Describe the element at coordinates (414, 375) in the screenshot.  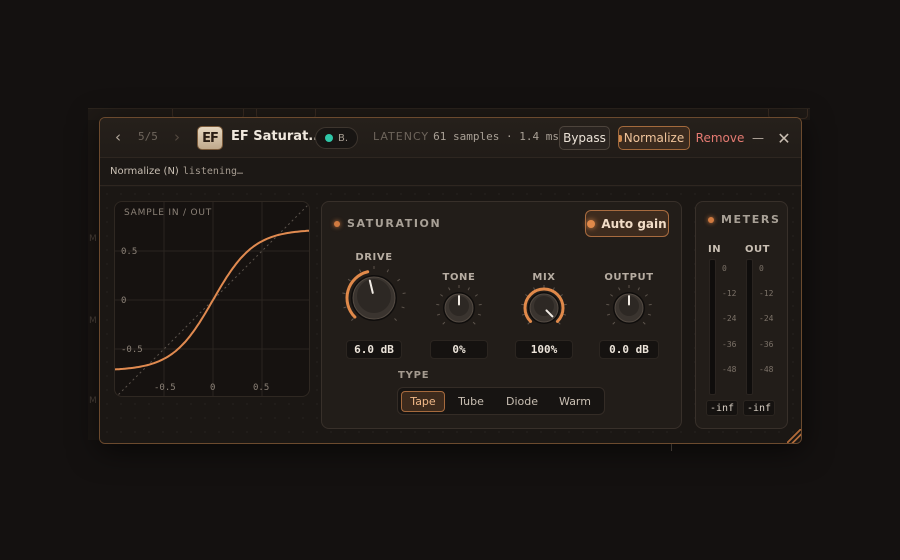
I see `type-label: TYPE` at that location.